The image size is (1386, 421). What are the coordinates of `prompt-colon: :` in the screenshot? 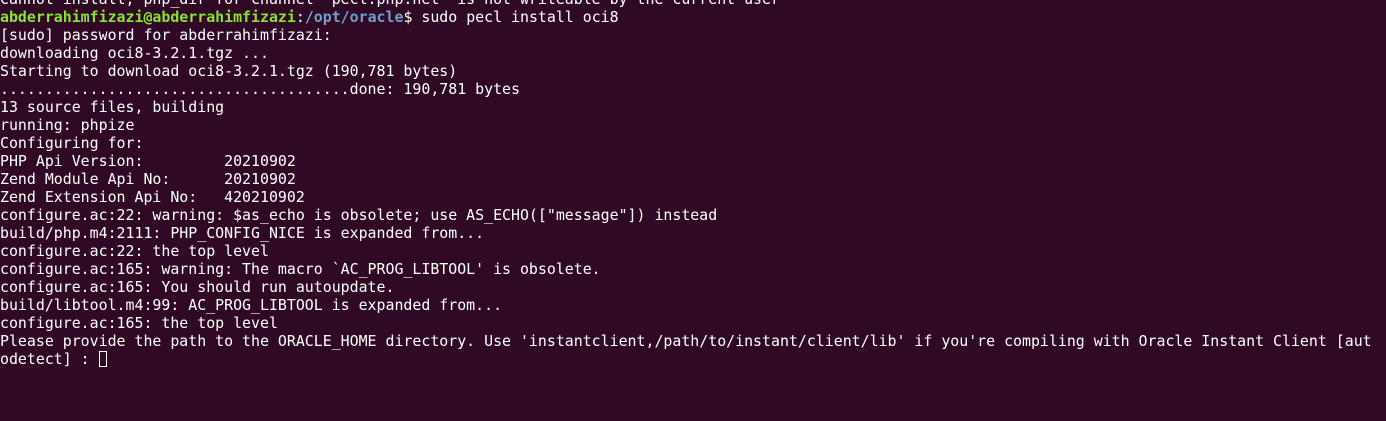 It's located at (300, 17).